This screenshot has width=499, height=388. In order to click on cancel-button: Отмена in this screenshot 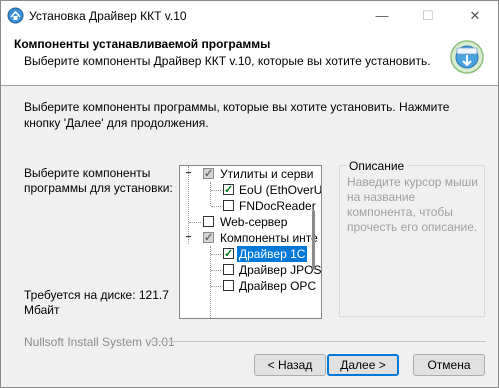, I will do `click(449, 365)`.